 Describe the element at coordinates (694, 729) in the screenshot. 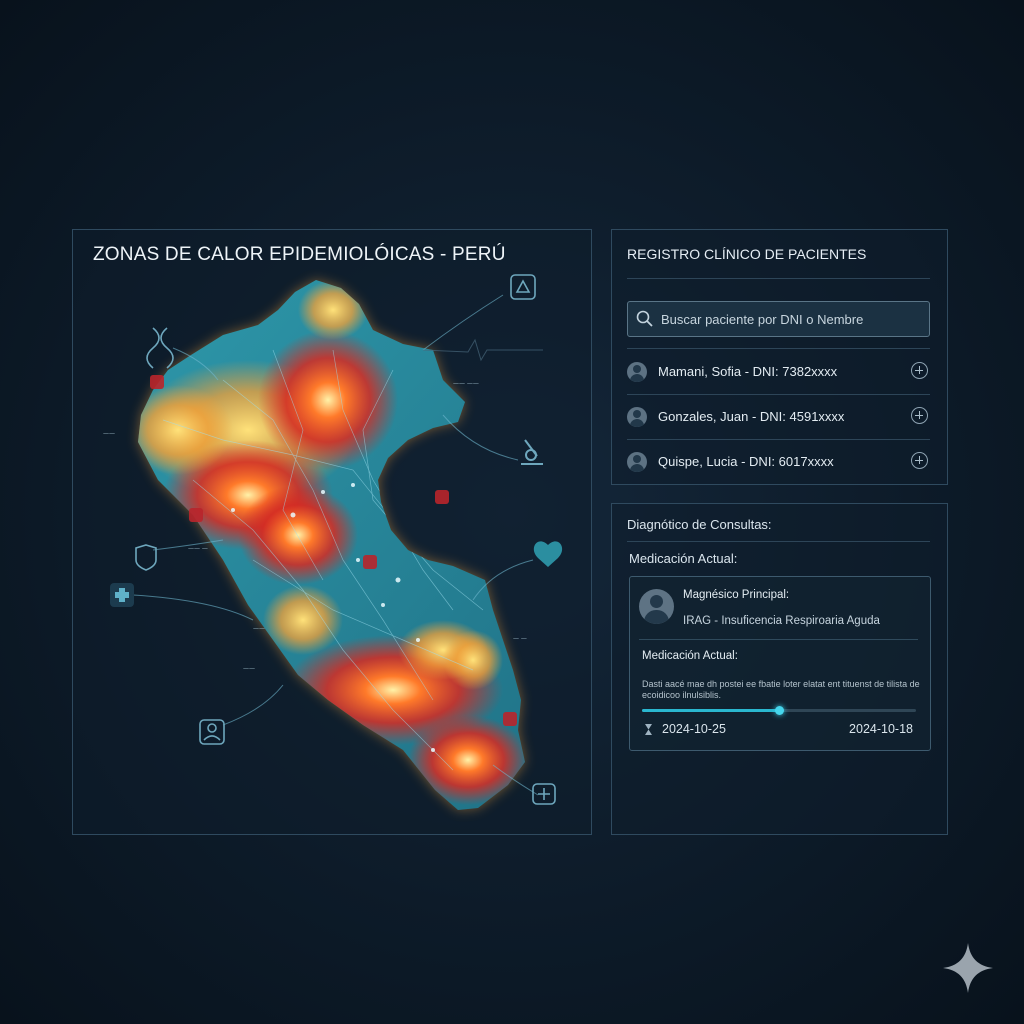

I see `start-date: 2024-10-25` at that location.